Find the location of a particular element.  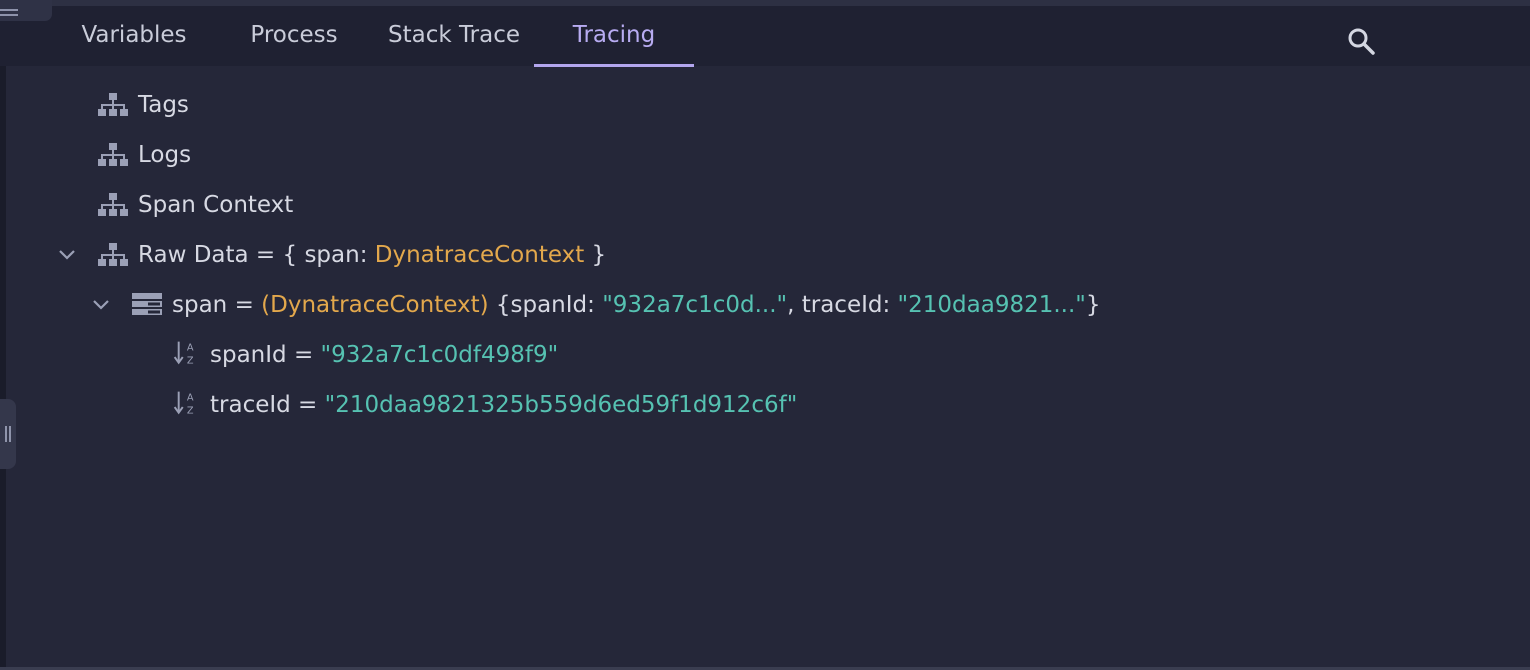

search-icon is located at coordinates (1361, 41).